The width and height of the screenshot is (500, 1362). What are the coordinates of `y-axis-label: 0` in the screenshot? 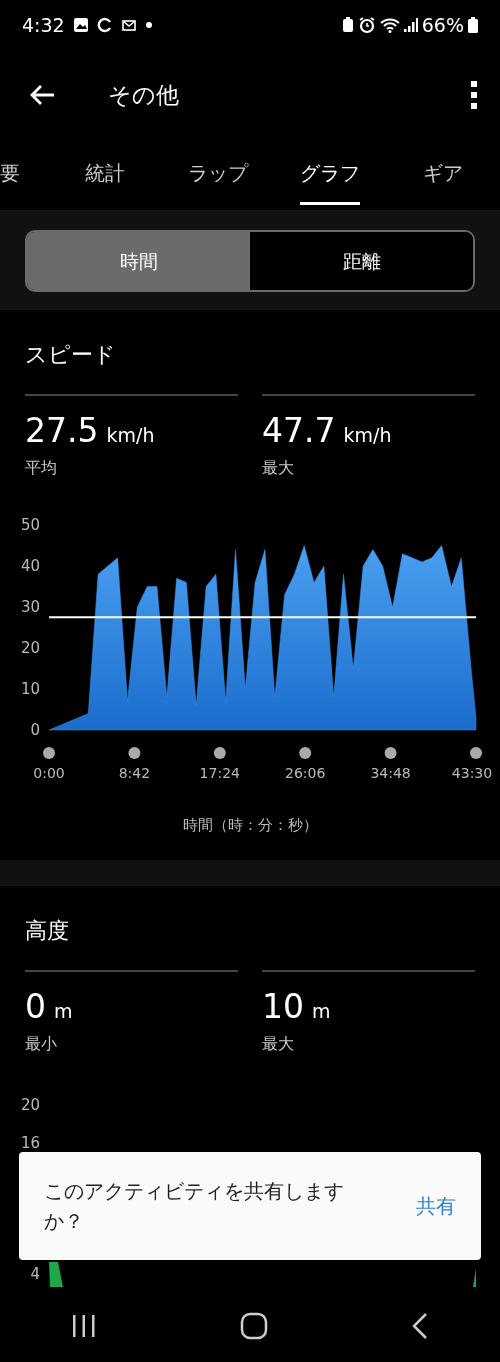 It's located at (35, 729).